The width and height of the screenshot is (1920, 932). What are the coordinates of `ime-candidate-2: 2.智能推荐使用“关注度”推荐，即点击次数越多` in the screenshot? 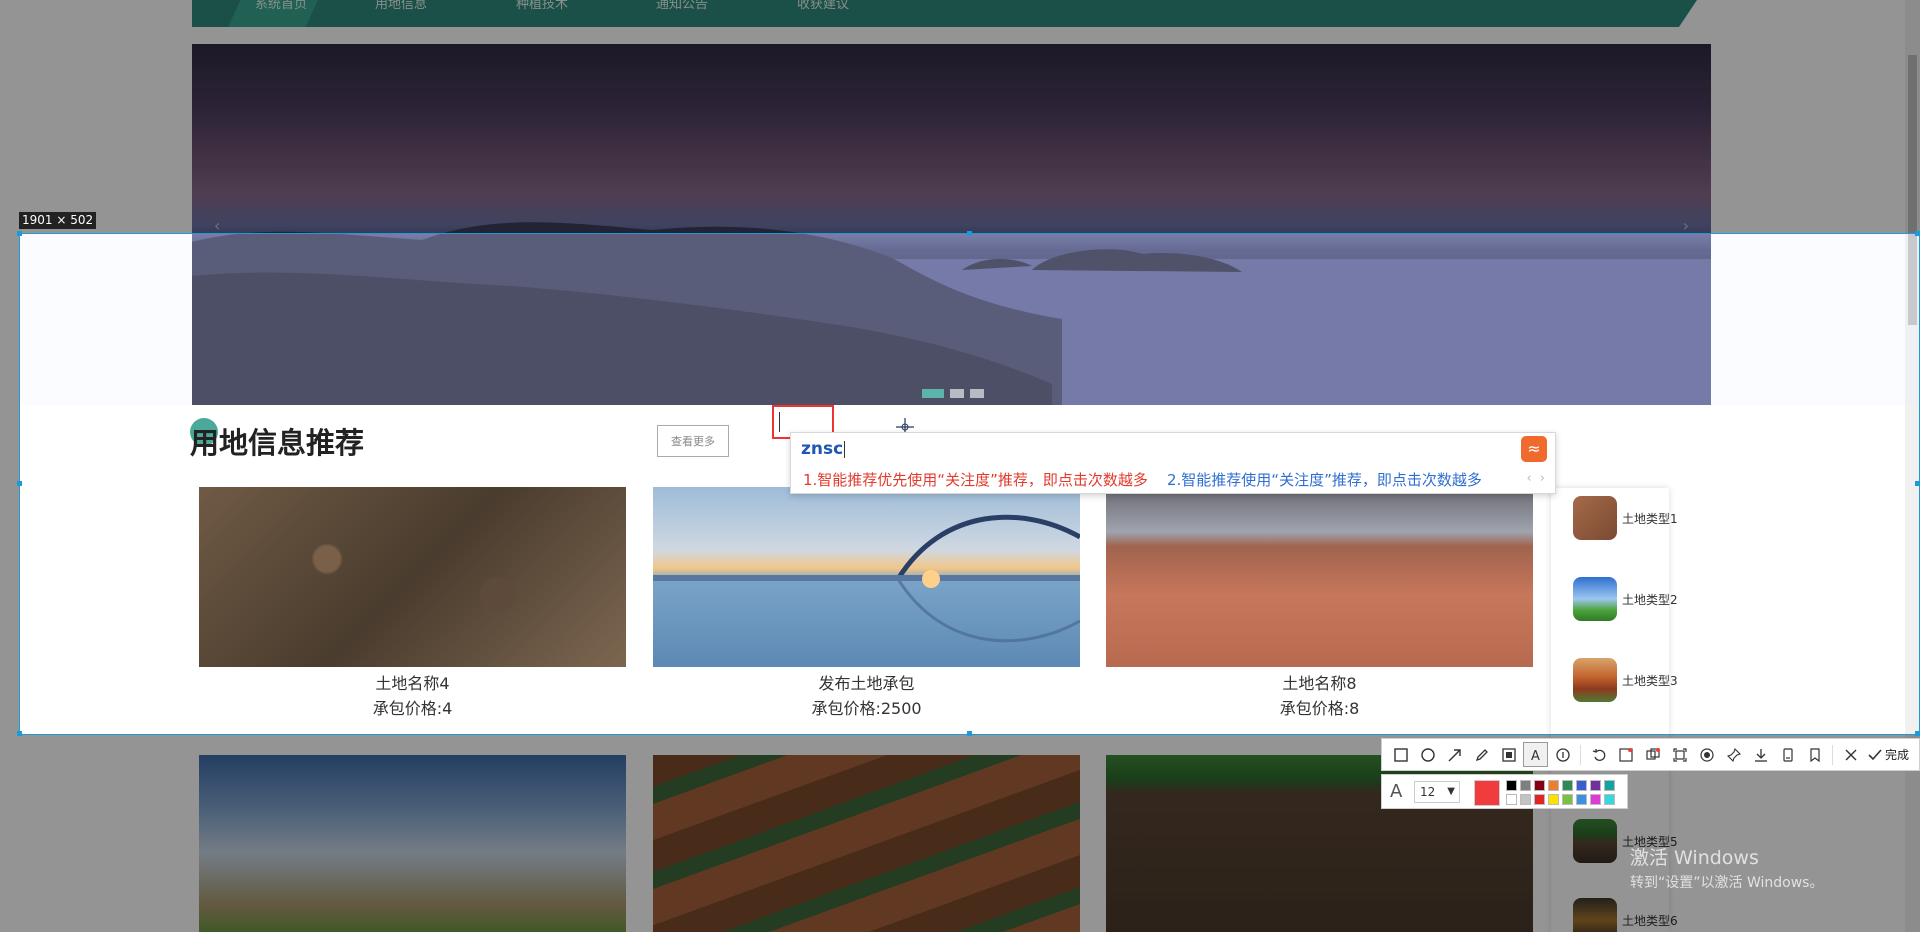 It's located at (1343, 479).